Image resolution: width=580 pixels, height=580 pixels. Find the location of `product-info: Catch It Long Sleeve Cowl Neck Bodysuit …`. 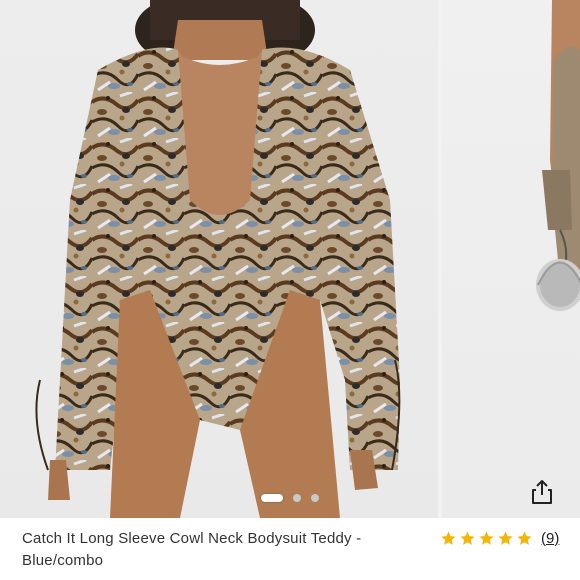

product-info: Catch It Long Sleeve Cowl Neck Bodysuit … is located at coordinates (290, 549).